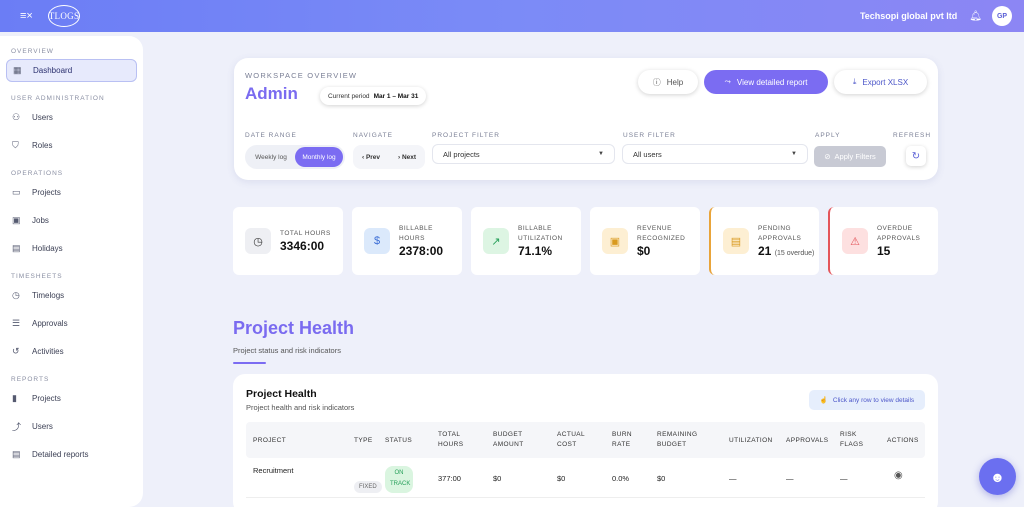 Image resolution: width=1024 pixels, height=507 pixels. I want to click on stat-billable-hours: $ BILLABLE HOURS 2378:00, so click(407, 241).